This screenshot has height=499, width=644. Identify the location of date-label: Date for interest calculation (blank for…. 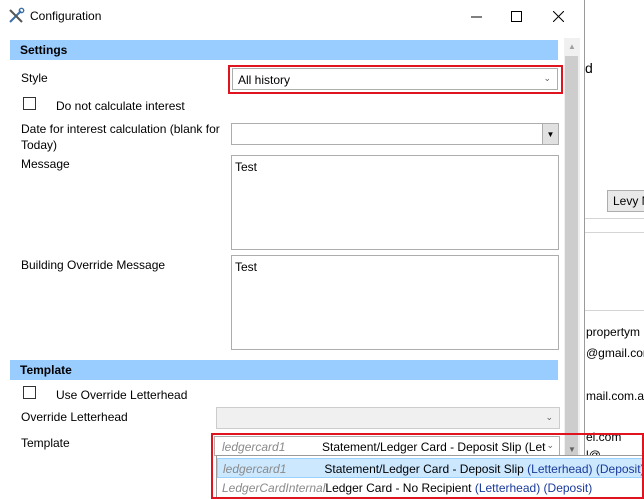
(120, 137).